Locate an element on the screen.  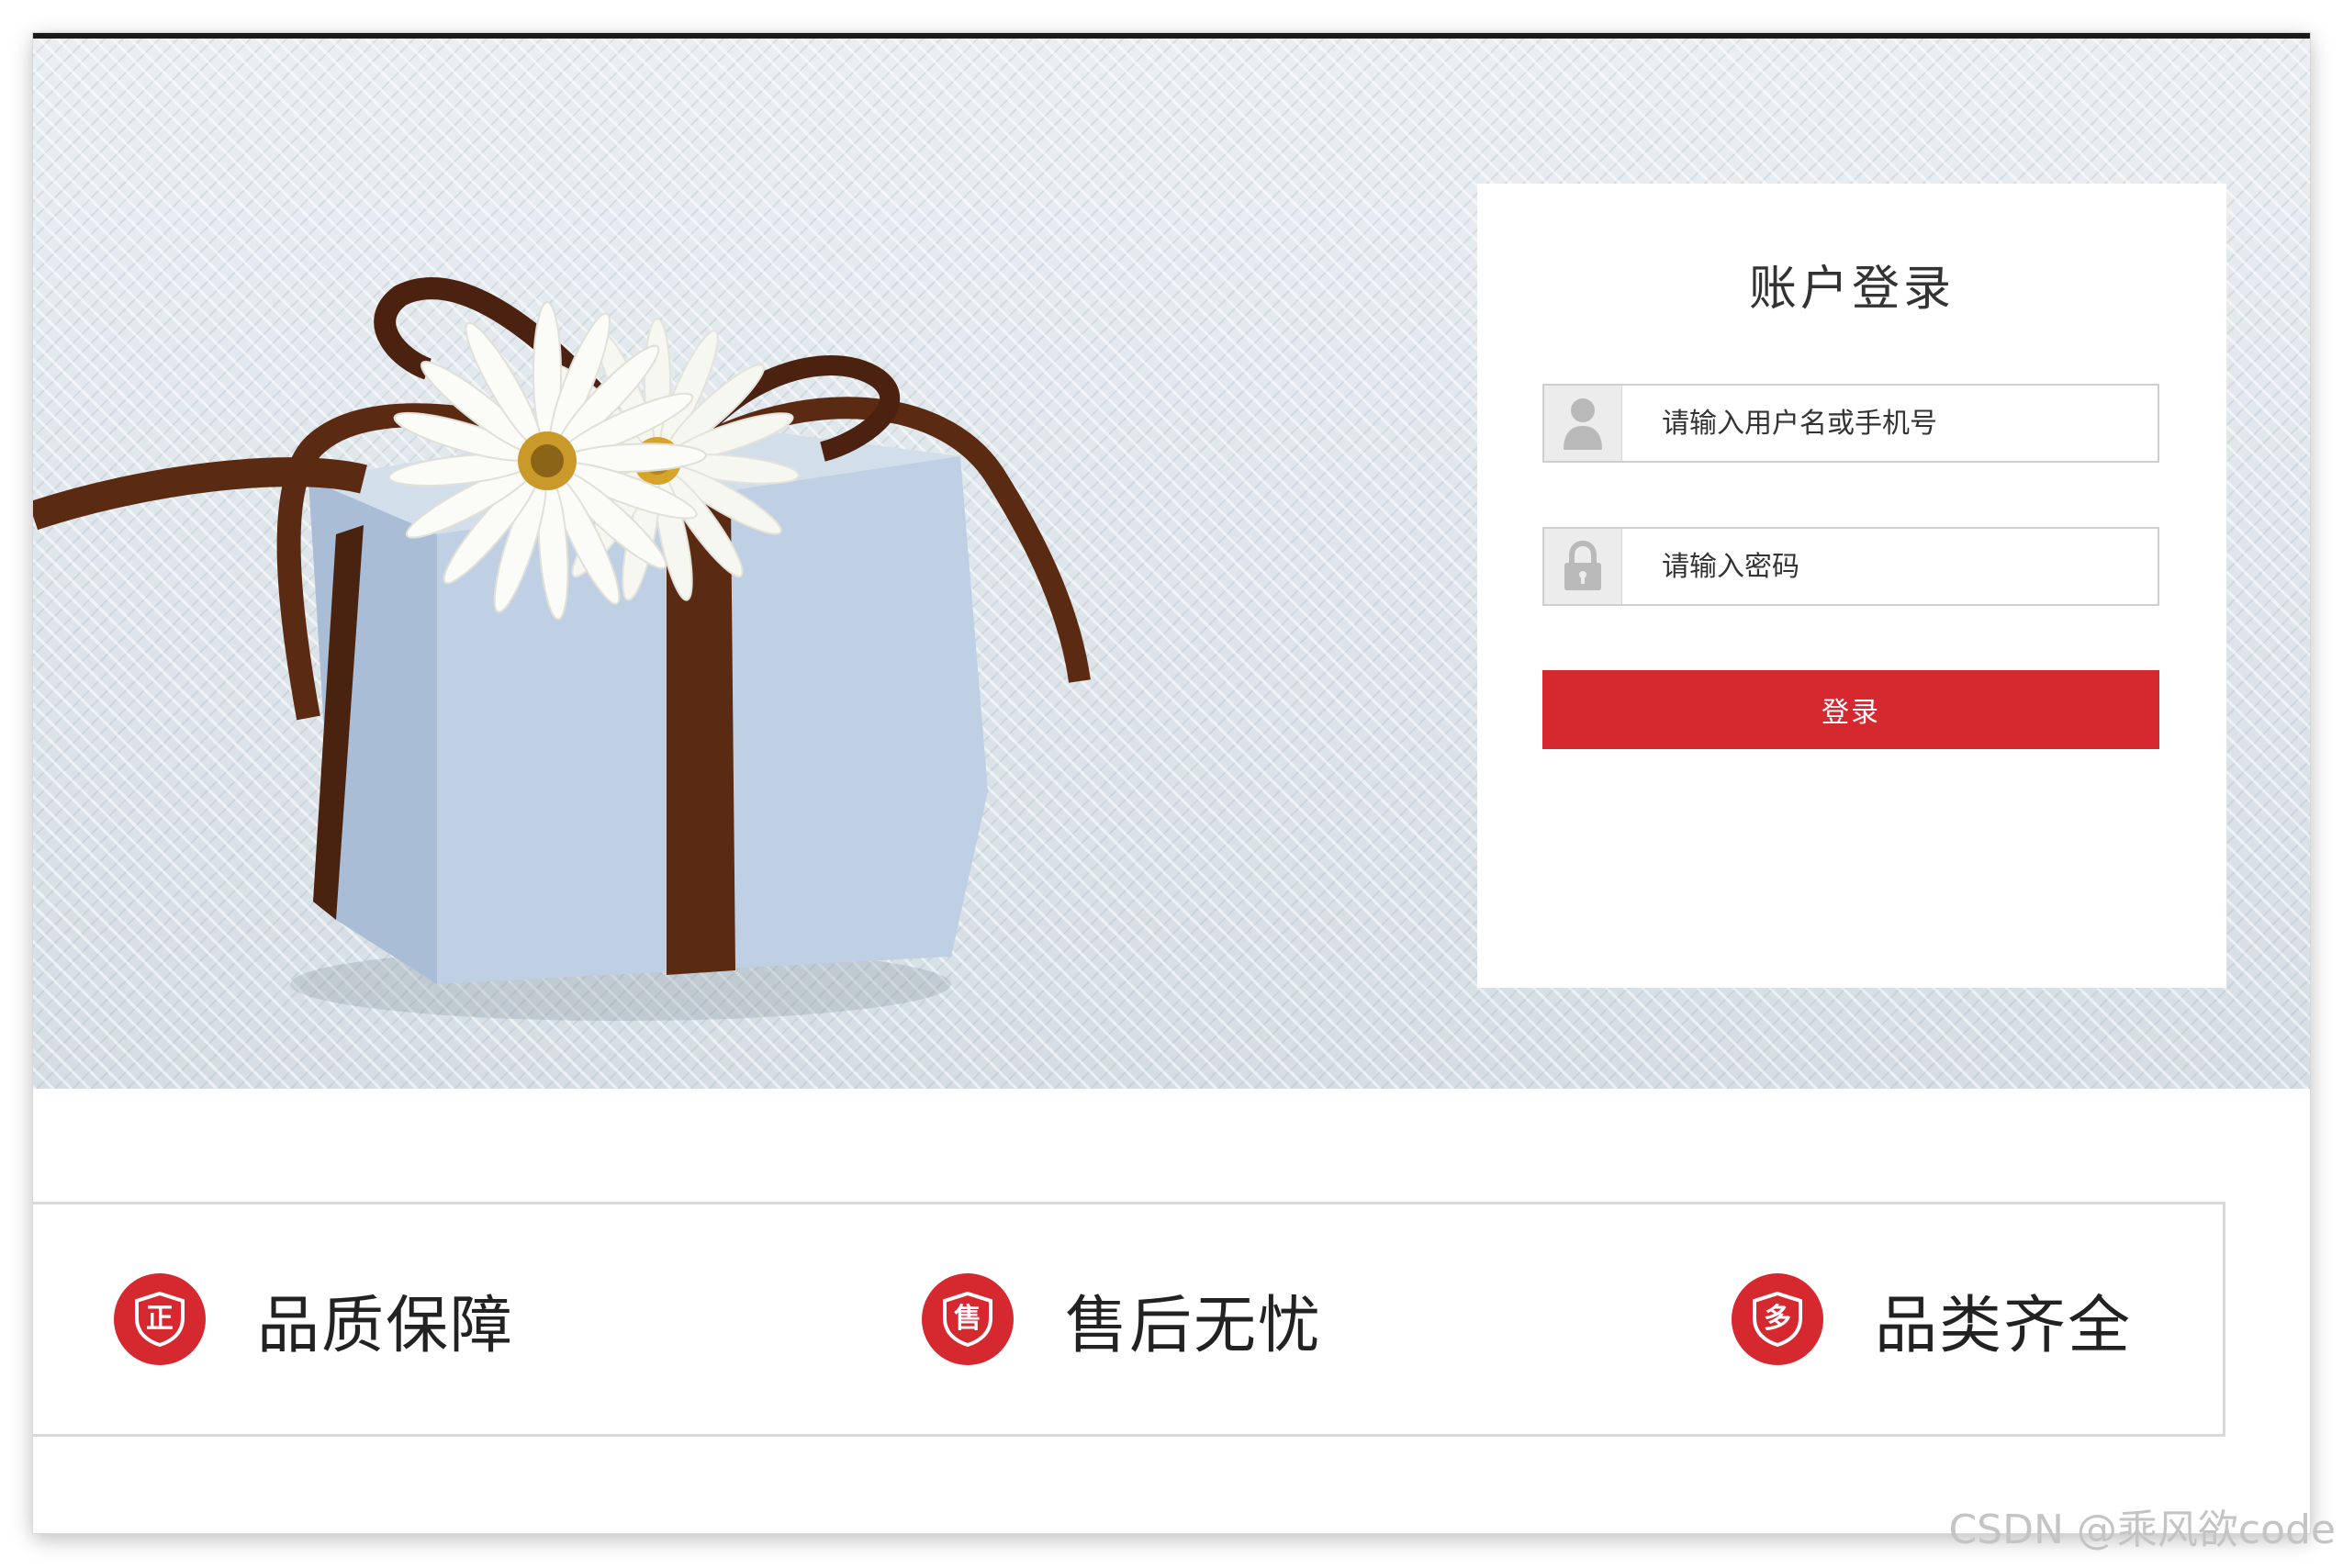
lock-icon is located at coordinates (1583, 566).